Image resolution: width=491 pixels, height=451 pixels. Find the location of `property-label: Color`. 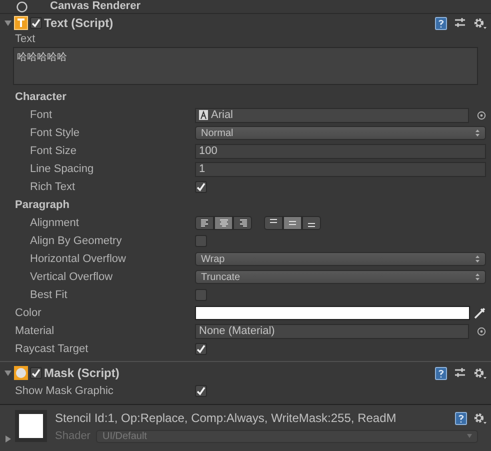

property-label: Color is located at coordinates (28, 312).